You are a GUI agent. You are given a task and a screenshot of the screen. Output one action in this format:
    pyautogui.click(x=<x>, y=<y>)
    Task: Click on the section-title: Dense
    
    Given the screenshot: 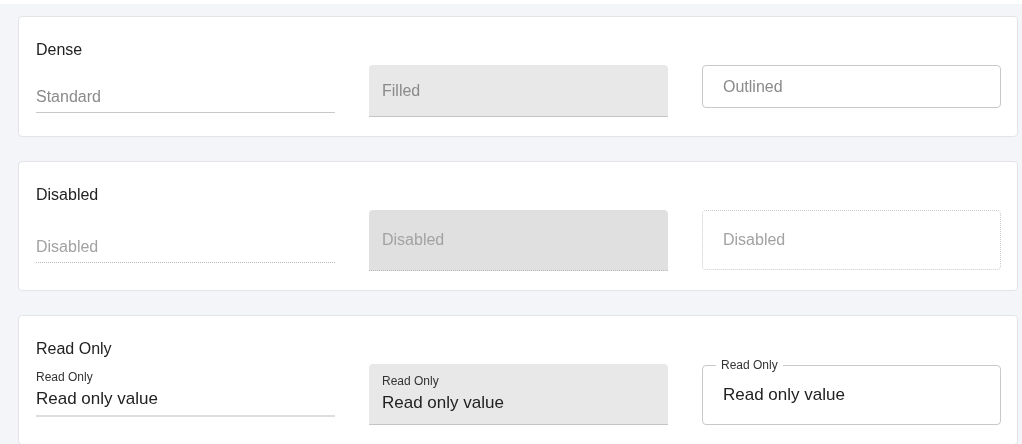 What is the action you would take?
    pyautogui.click(x=60, y=50)
    